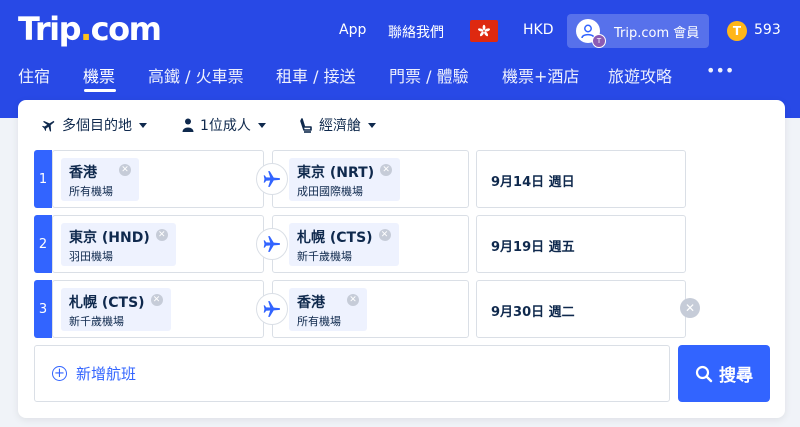 Image resolution: width=800 pixels, height=427 pixels. Describe the element at coordinates (43, 309) in the screenshot. I see `segment-number: 3` at that location.